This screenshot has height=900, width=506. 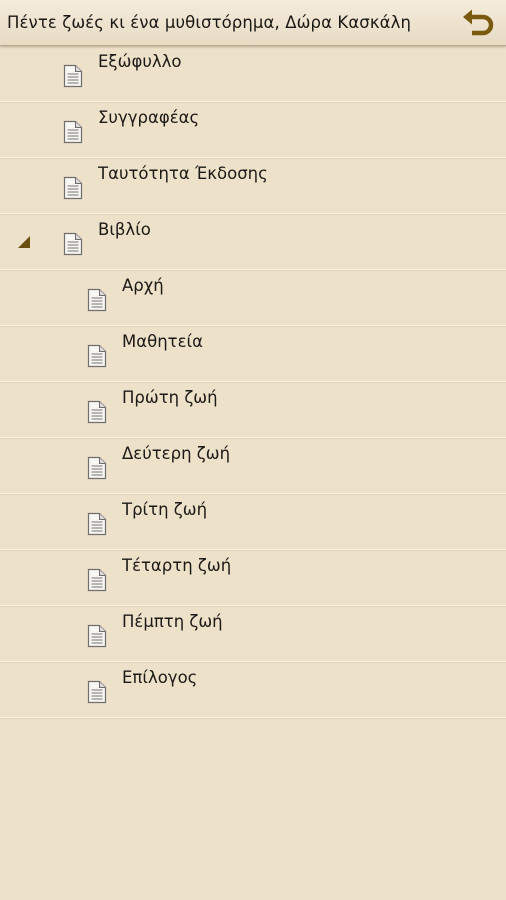 I want to click on toc-item-label: Επίλογος, so click(x=160, y=677).